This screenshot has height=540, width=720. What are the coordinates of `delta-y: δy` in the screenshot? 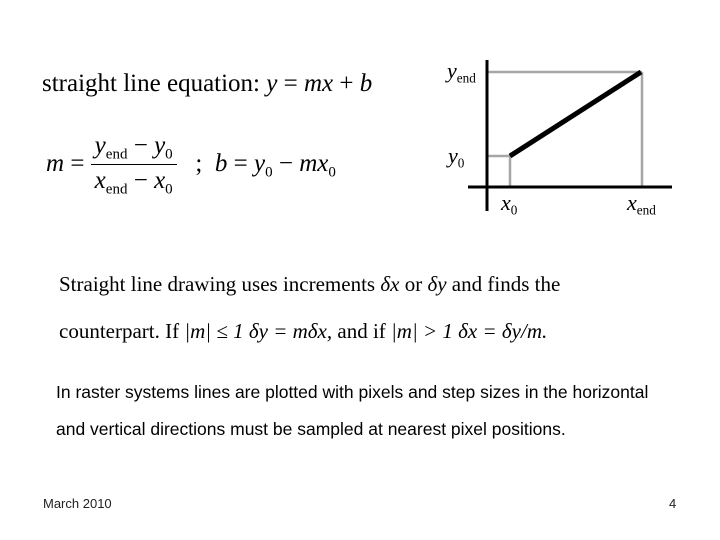 It's located at (437, 284).